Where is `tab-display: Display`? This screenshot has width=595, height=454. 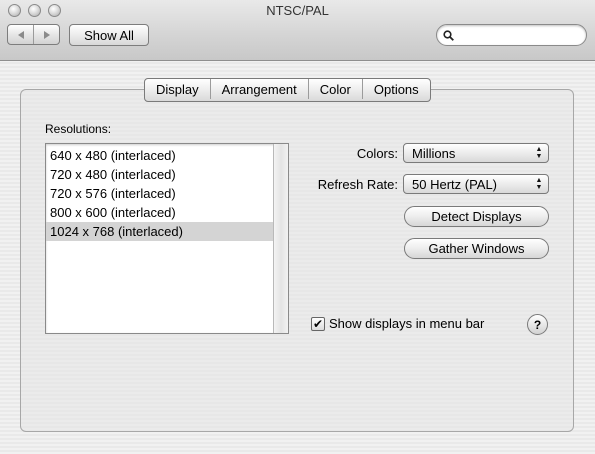
tab-display: Display is located at coordinates (177, 89).